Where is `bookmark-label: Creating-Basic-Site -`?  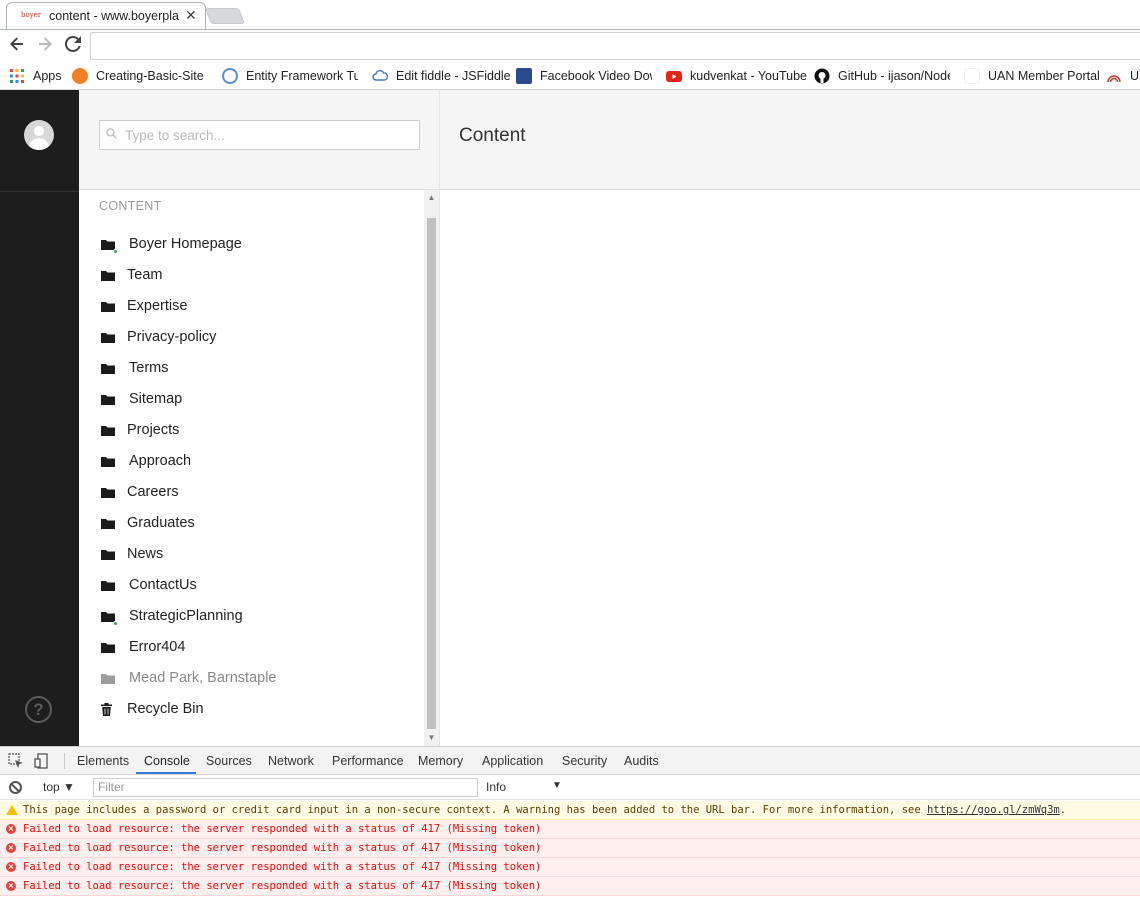
bookmark-label: Creating-Basic-Site - is located at coordinates (151, 76).